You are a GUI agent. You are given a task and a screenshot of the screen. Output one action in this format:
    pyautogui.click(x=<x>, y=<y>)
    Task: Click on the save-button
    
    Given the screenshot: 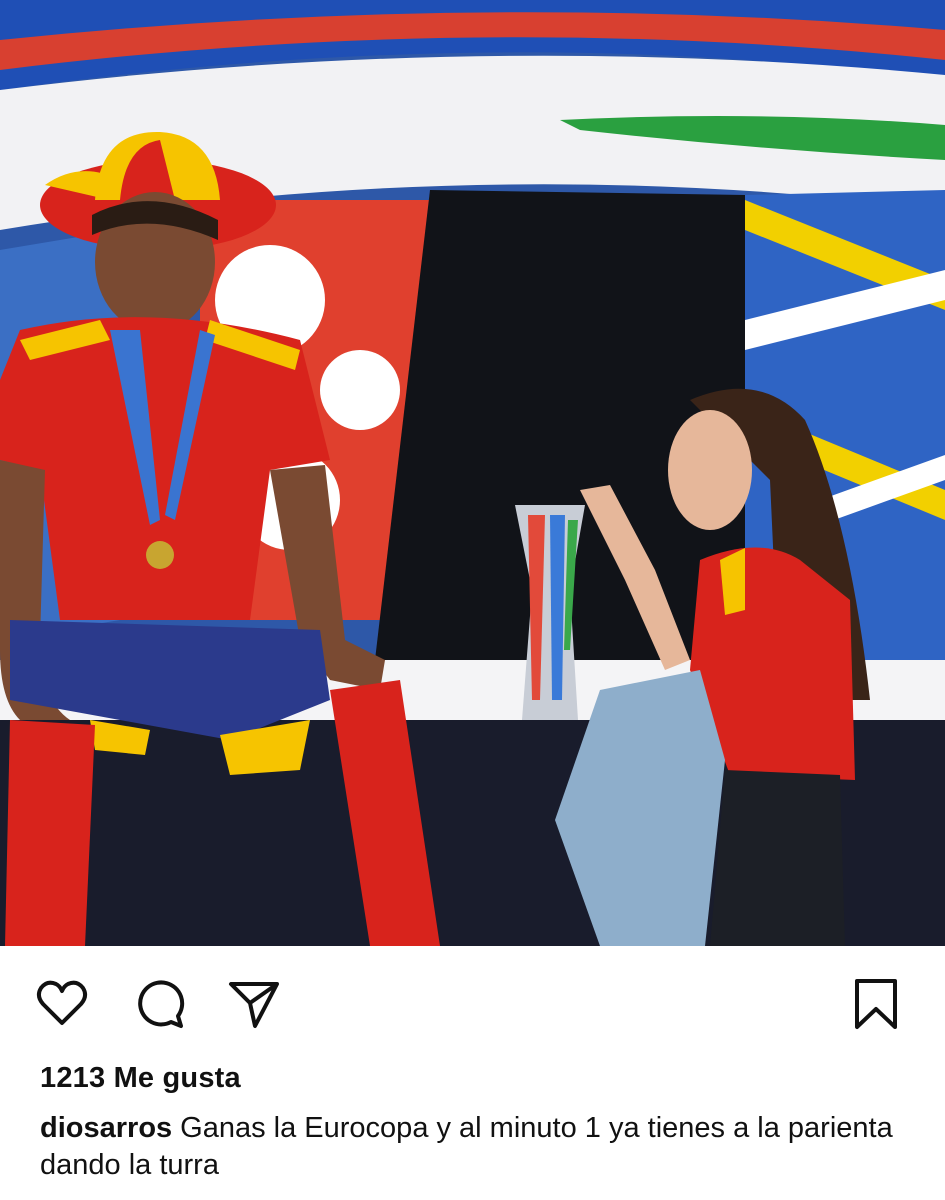 What is the action you would take?
    pyautogui.click(x=876, y=1004)
    